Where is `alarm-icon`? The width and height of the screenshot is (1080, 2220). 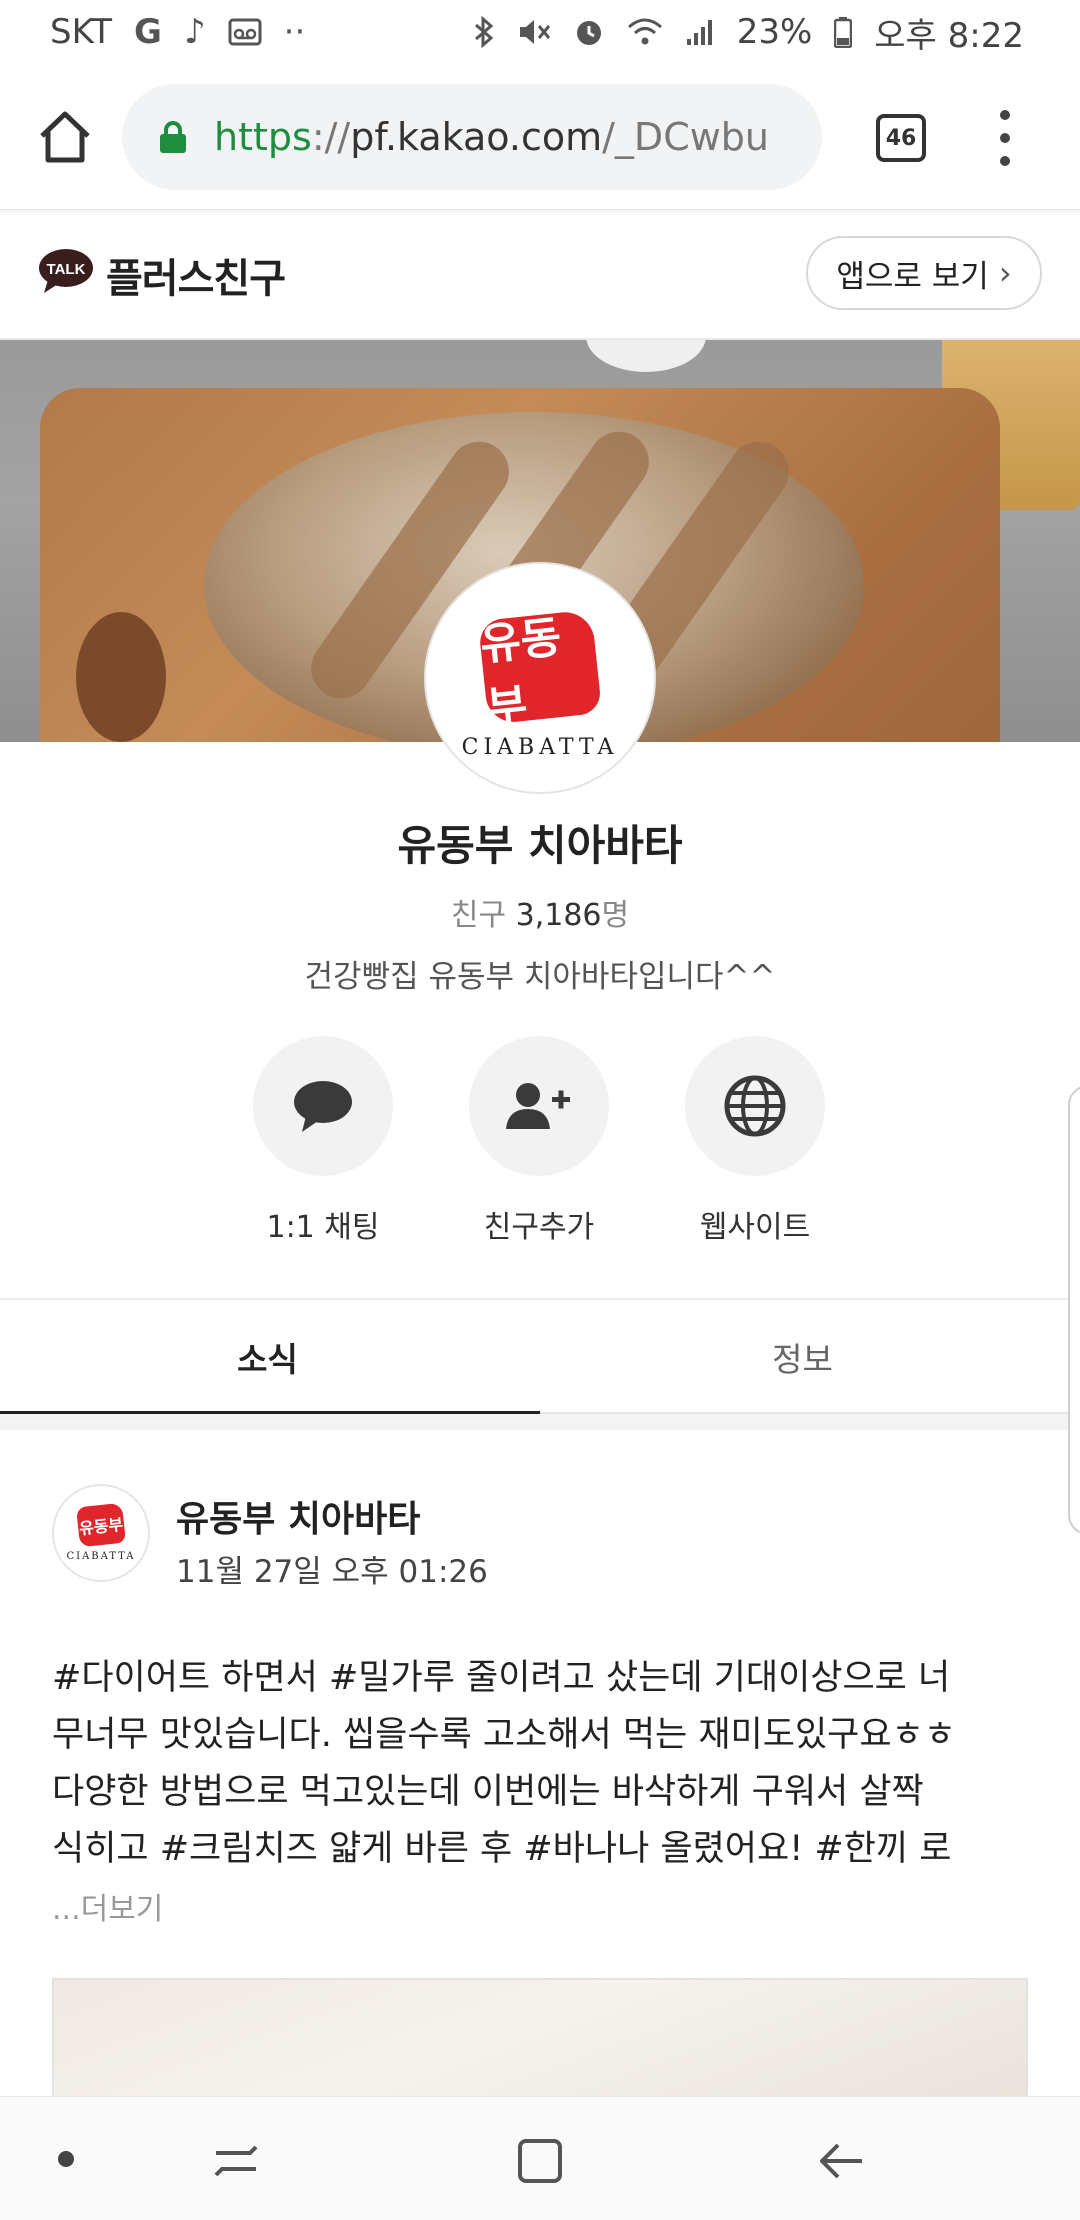 alarm-icon is located at coordinates (588, 33).